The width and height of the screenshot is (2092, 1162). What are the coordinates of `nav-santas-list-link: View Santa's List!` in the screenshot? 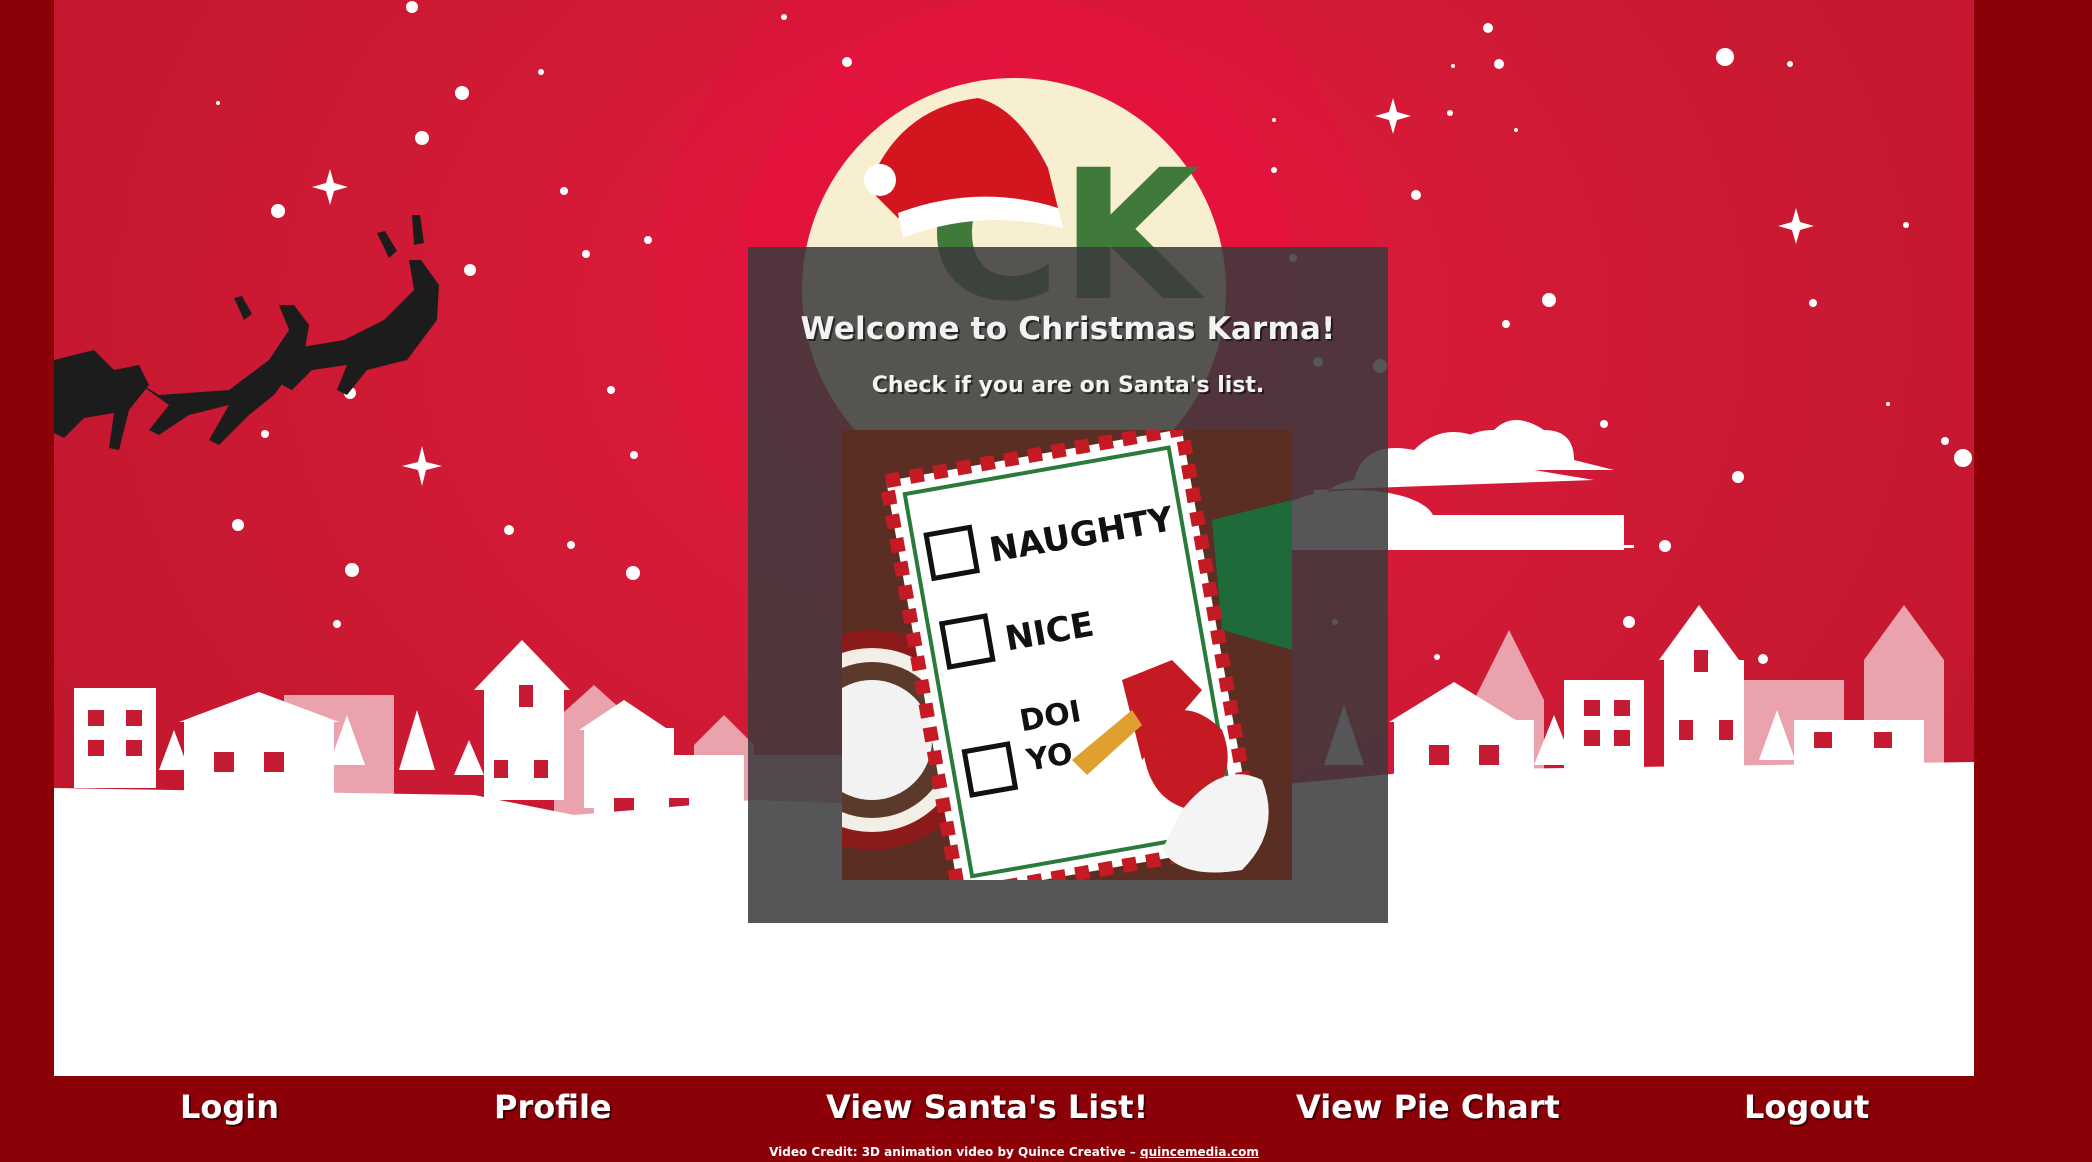 It's located at (987, 1107).